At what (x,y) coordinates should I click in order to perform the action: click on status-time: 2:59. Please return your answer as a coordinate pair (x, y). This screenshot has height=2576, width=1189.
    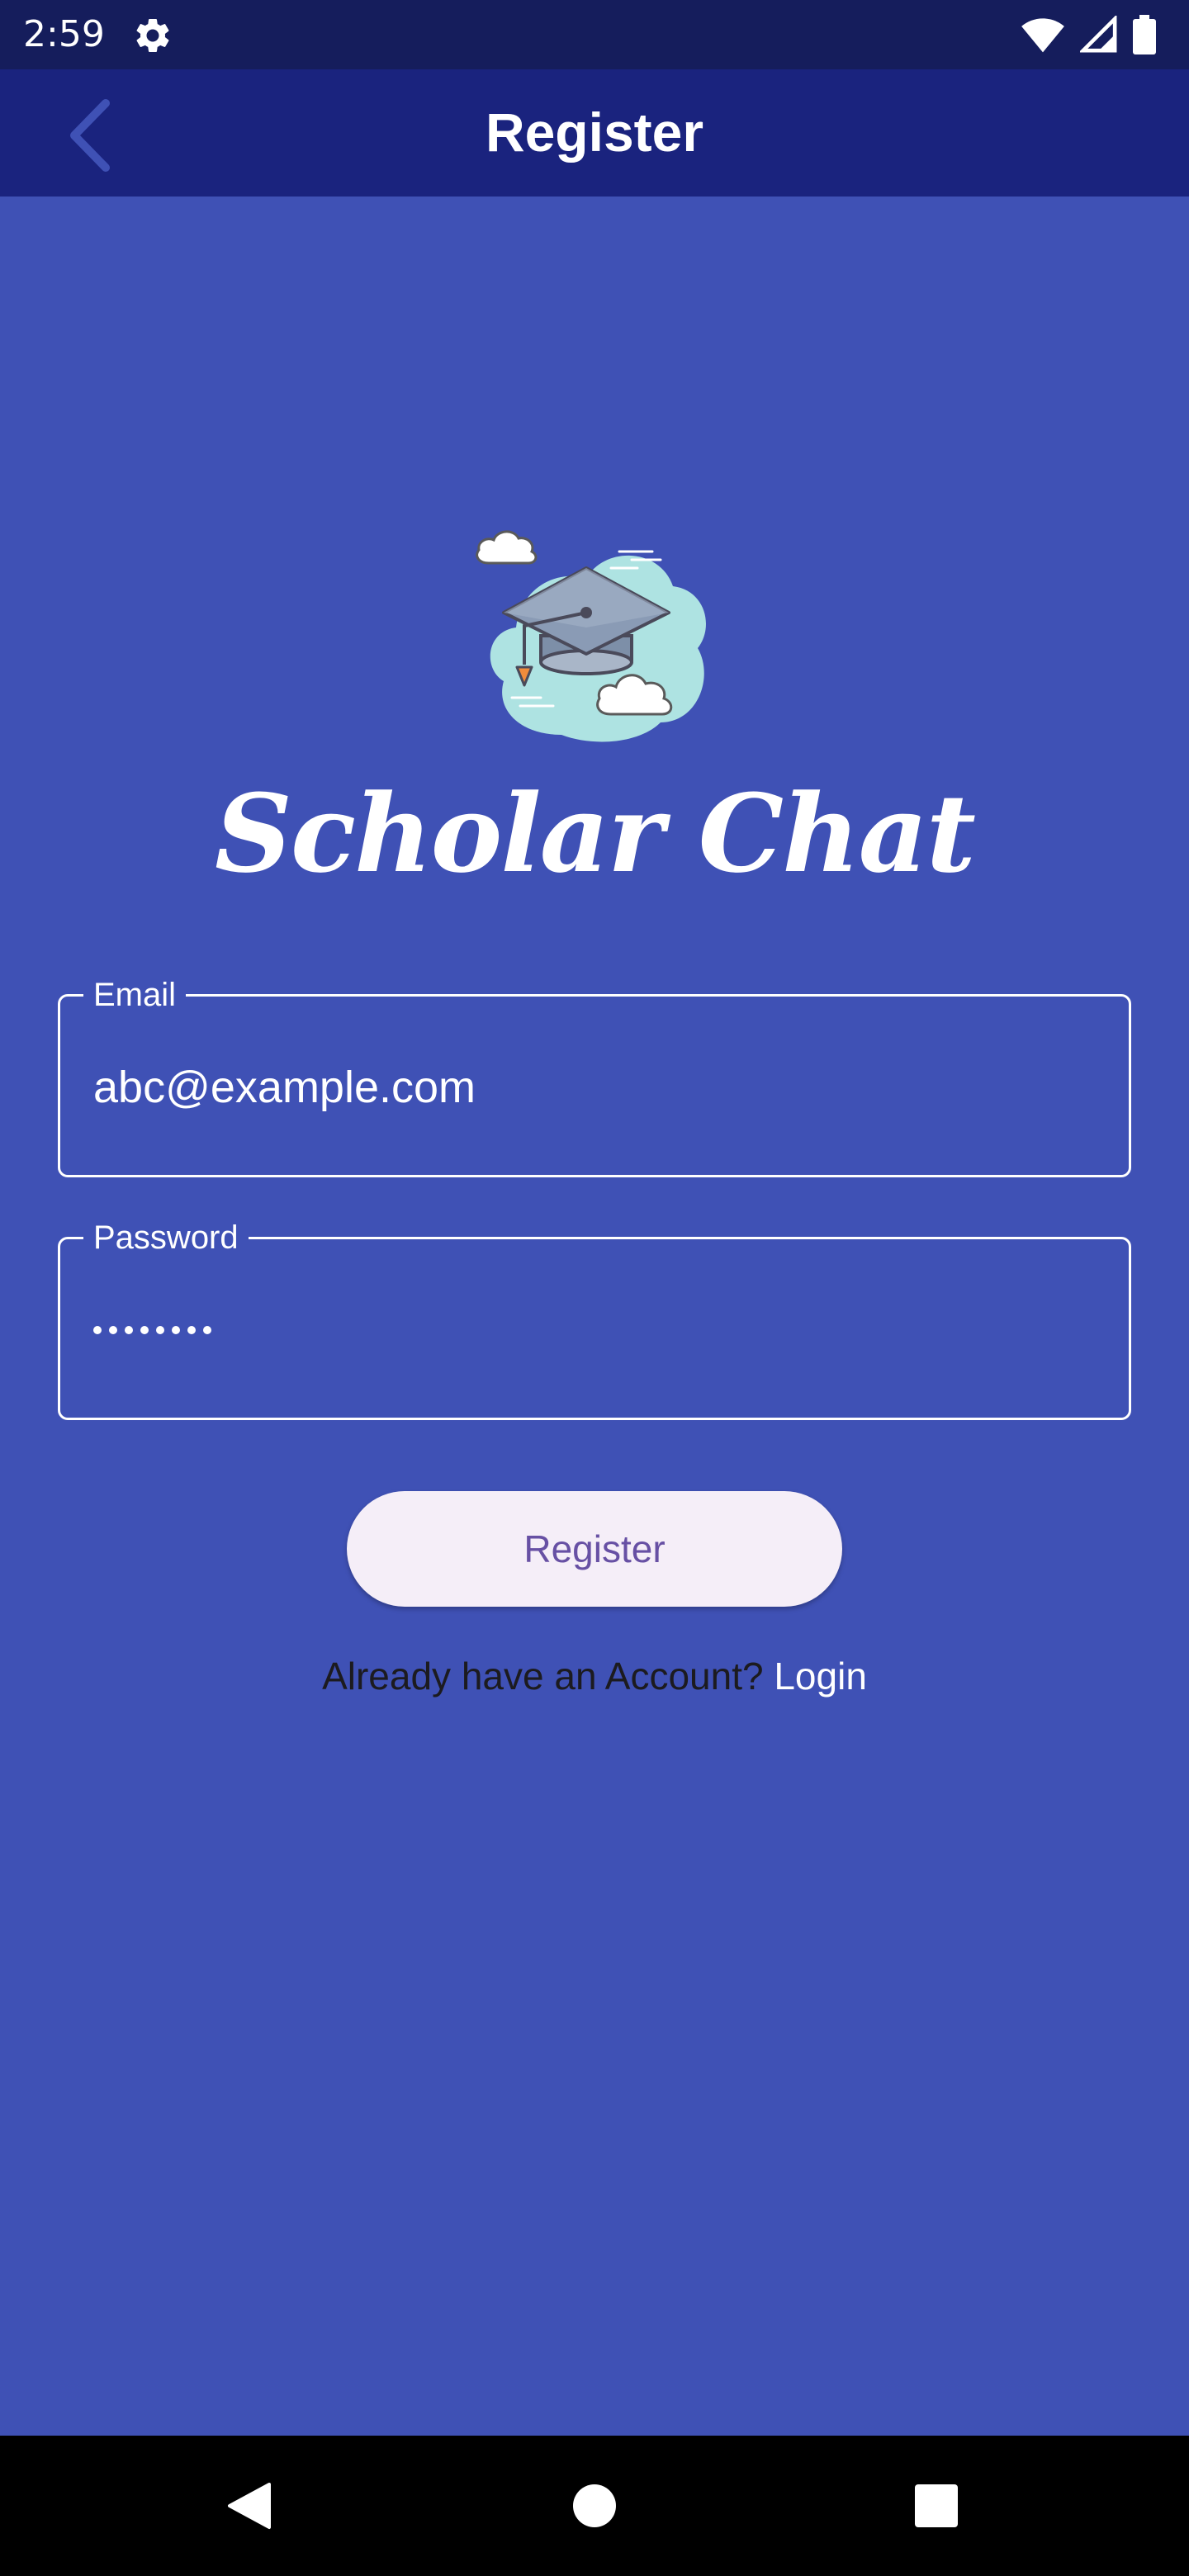
    Looking at the image, I should click on (64, 34).